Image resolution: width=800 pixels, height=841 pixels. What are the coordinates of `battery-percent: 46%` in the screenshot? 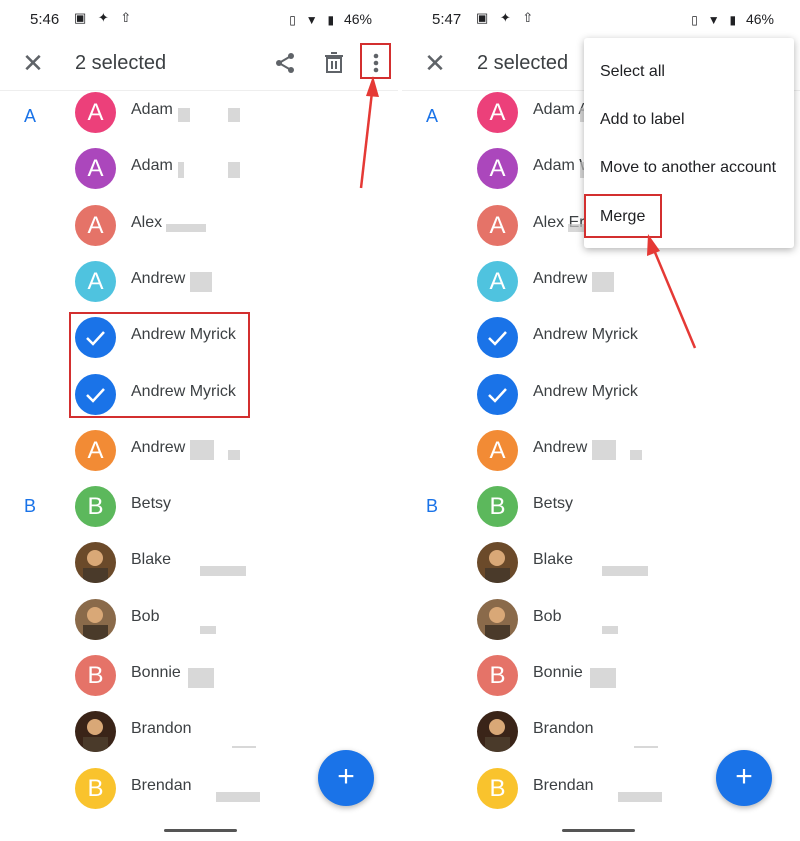 It's located at (357, 19).